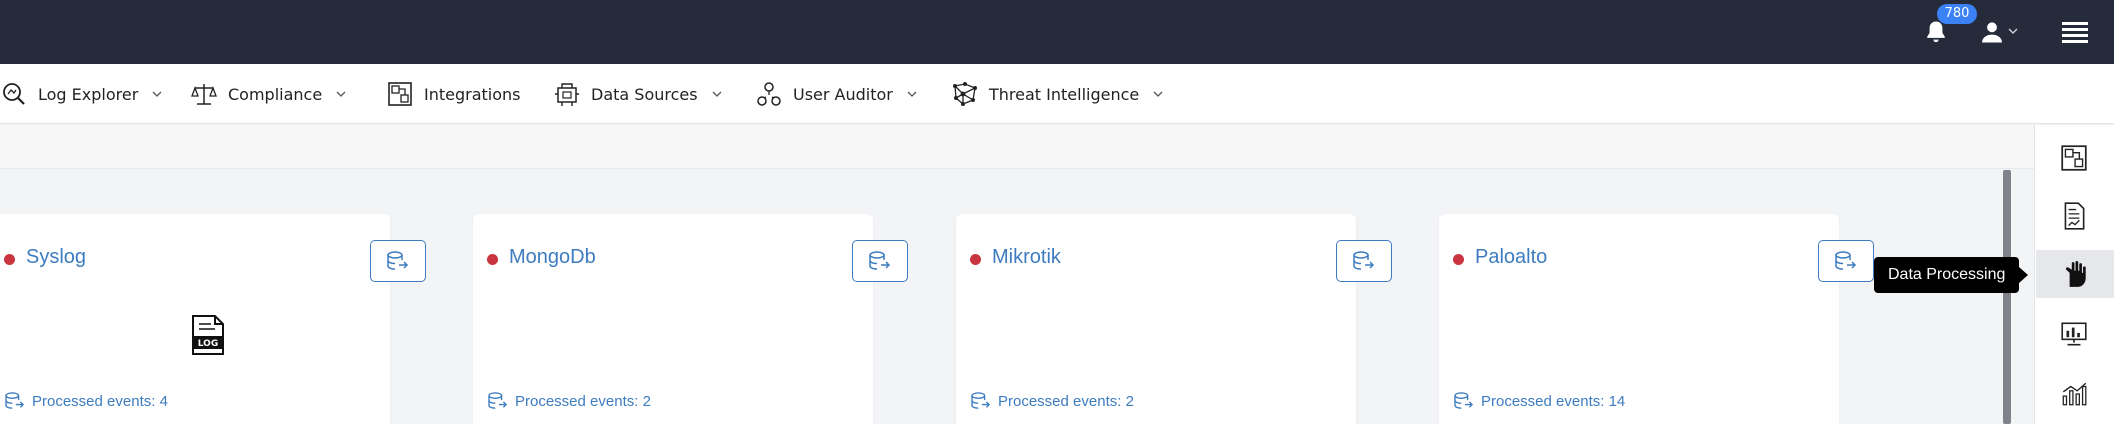  Describe the element at coordinates (1553, 401) in the screenshot. I see `processed-events-label: Processed events: 14` at that location.